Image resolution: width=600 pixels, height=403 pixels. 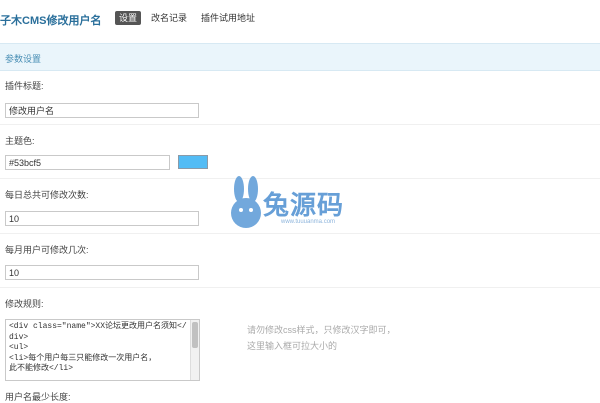 What do you see at coordinates (51, 21) in the screenshot?
I see `app-title: 子木CMS修改用户名` at bounding box center [51, 21].